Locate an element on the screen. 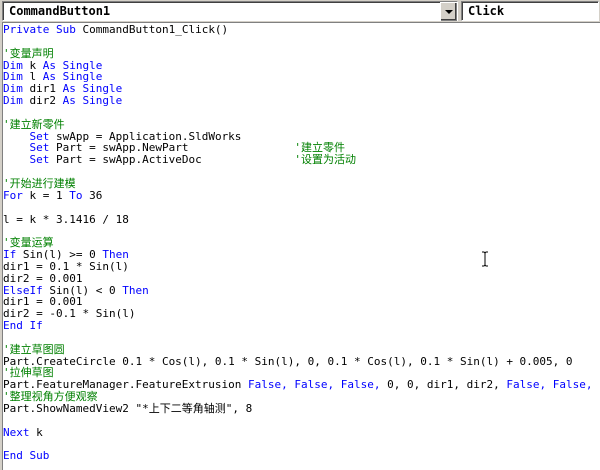 The width and height of the screenshot is (600, 470). code-keyword: Private Sub is located at coordinates (43, 29).